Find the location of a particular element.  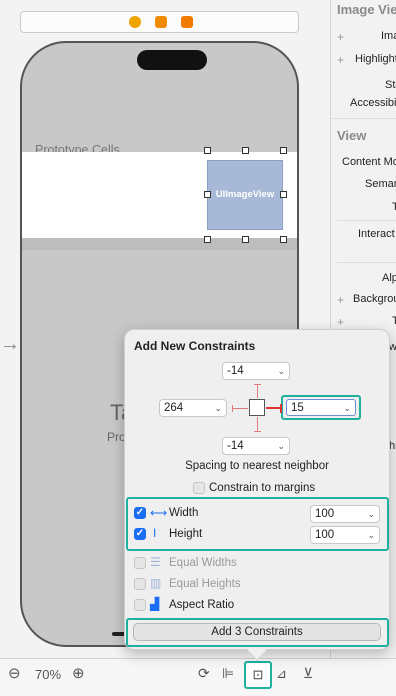

resize-handle-bl is located at coordinates (207, 239).